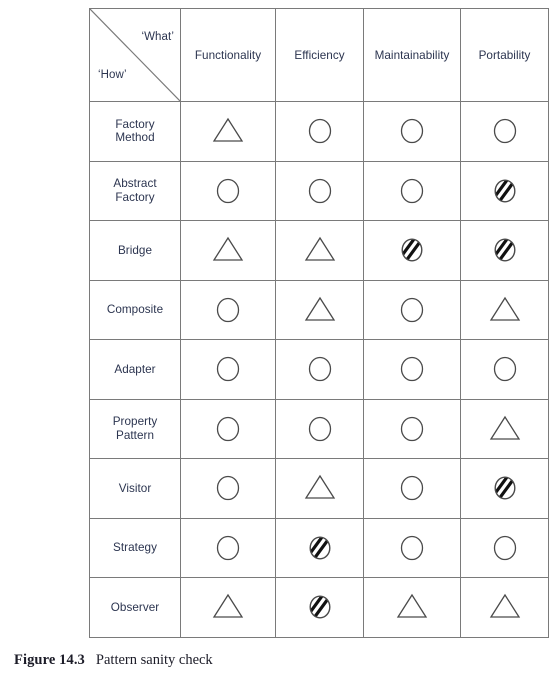  Describe the element at coordinates (135, 369) in the screenshot. I see `row-header-line1: Adapter` at that location.